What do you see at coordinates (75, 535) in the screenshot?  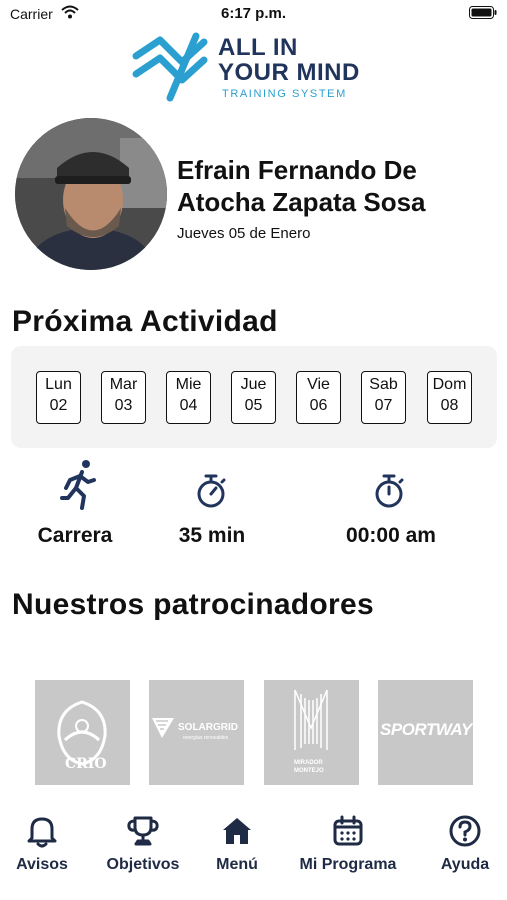 I see `activity-type: Carrera` at bounding box center [75, 535].